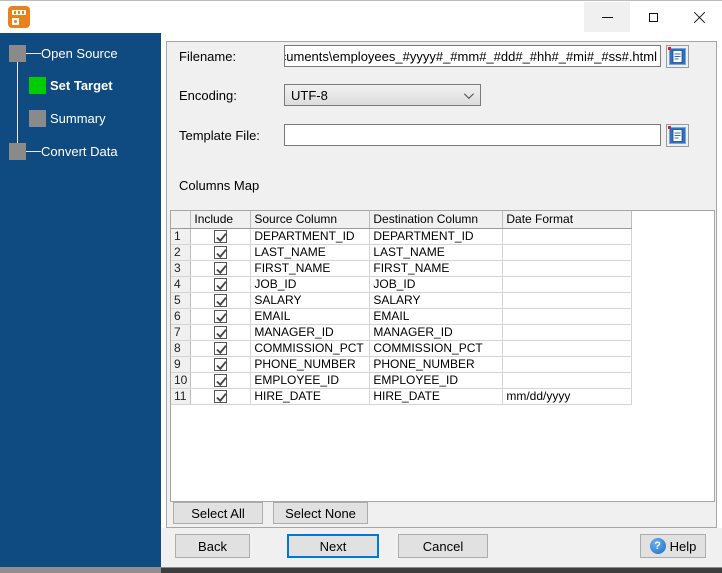  What do you see at coordinates (472, 135) in the screenshot?
I see `template-file-input` at bounding box center [472, 135].